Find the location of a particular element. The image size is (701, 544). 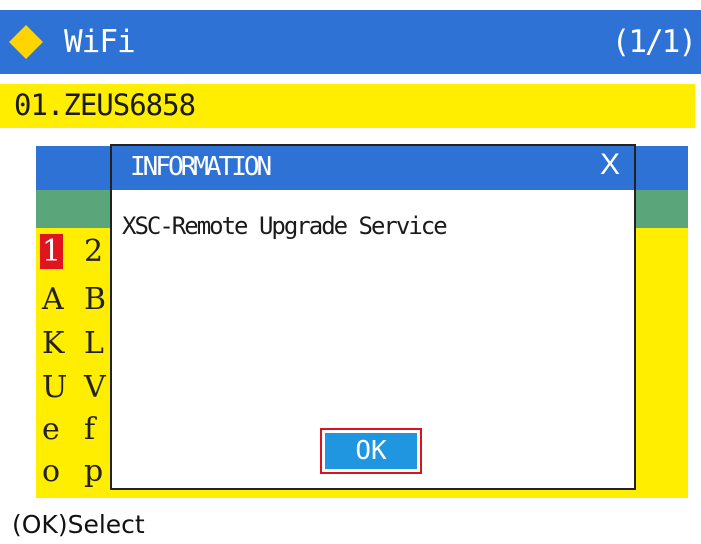

ok-button-focus-ring: OK is located at coordinates (371, 451).